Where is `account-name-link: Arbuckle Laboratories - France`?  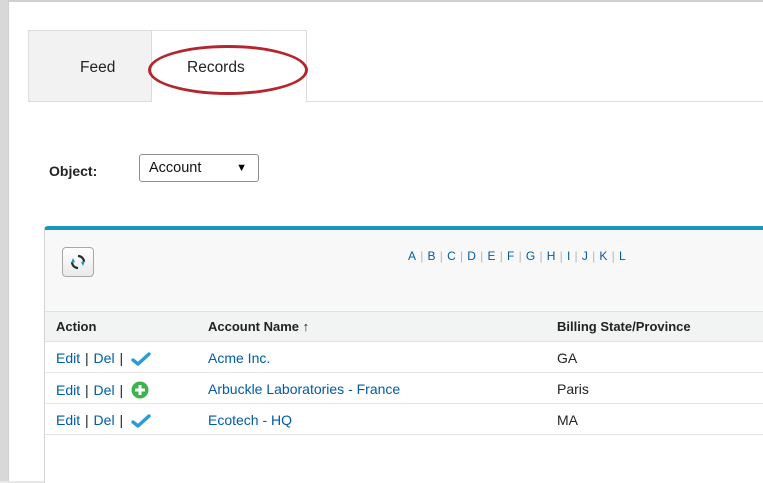 account-name-link: Arbuckle Laboratories - France is located at coordinates (304, 389).